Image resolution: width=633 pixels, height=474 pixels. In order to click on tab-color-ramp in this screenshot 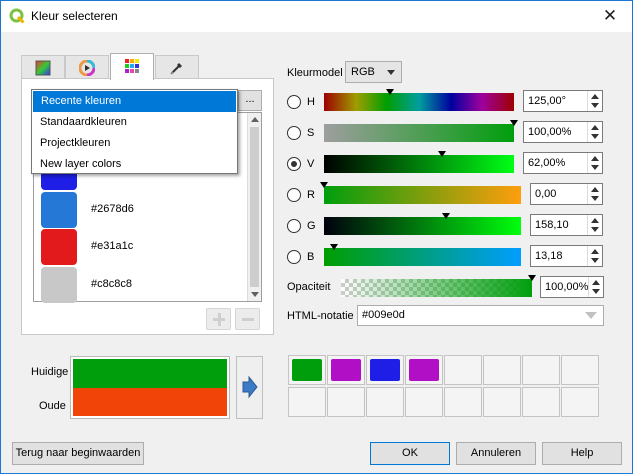, I will do `click(43, 67)`.